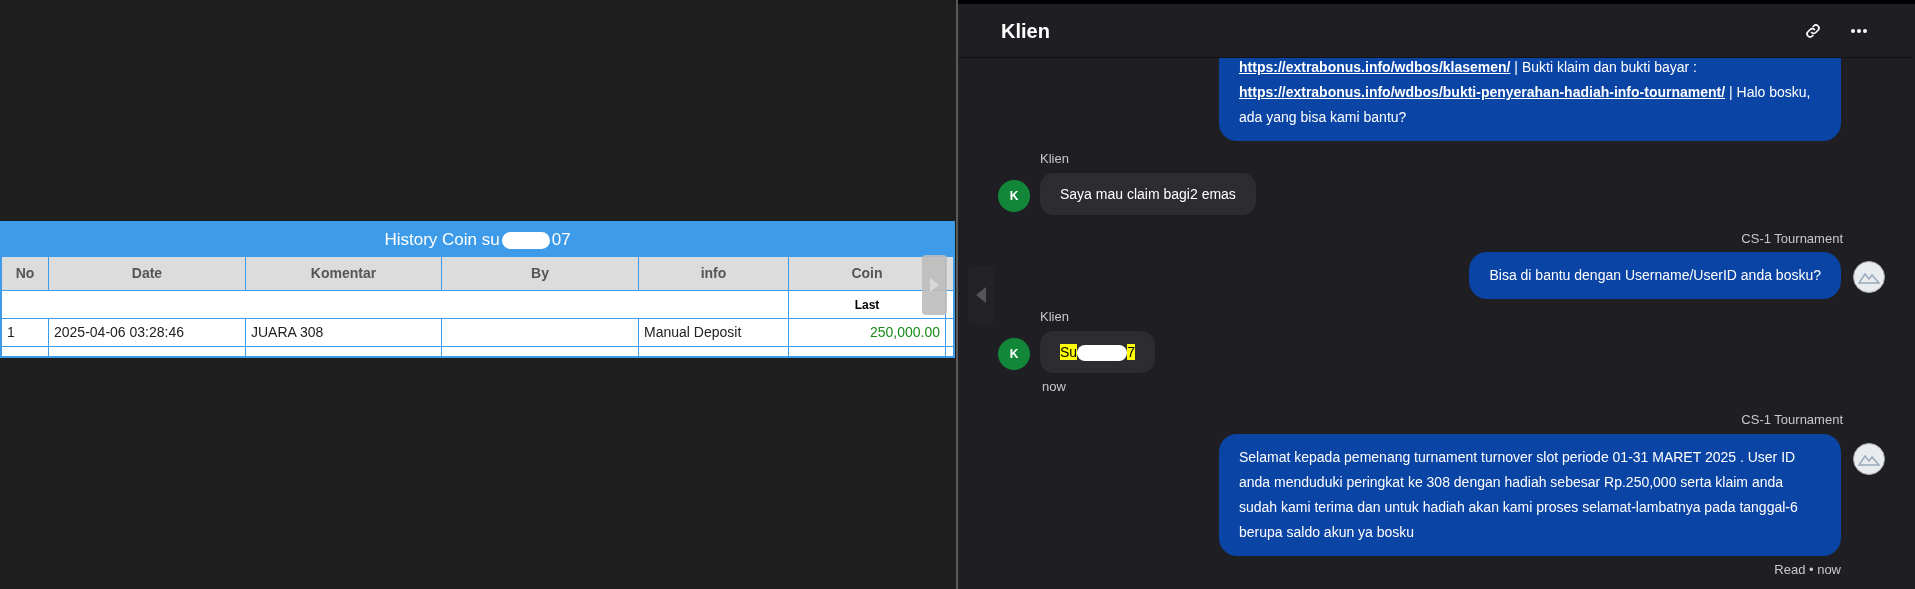 This screenshot has width=1915, height=589. I want to click on message-text: Bisa di bantu dengan Username/UserID anda bosku?, so click(1655, 275).